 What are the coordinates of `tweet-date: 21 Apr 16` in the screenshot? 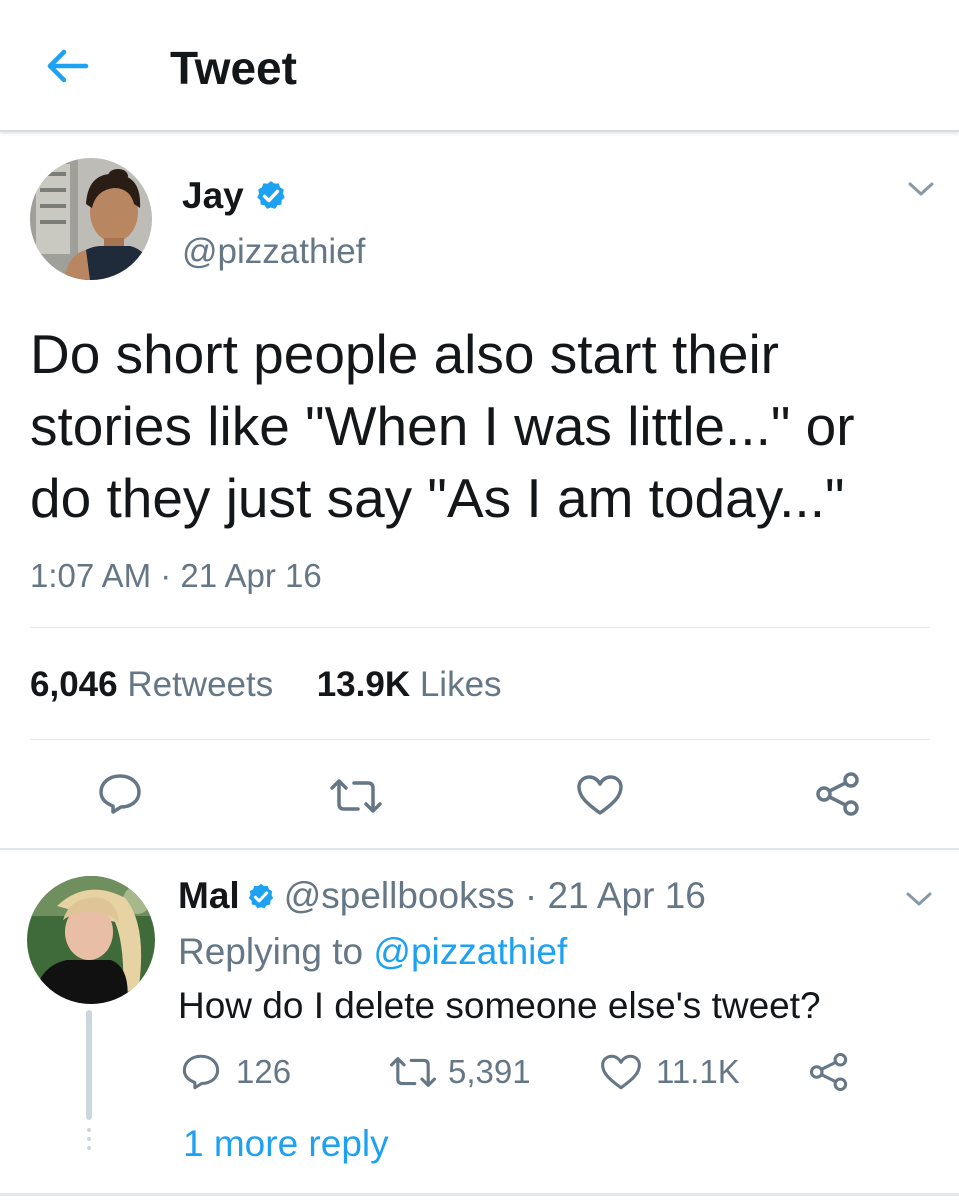 It's located at (251, 575).